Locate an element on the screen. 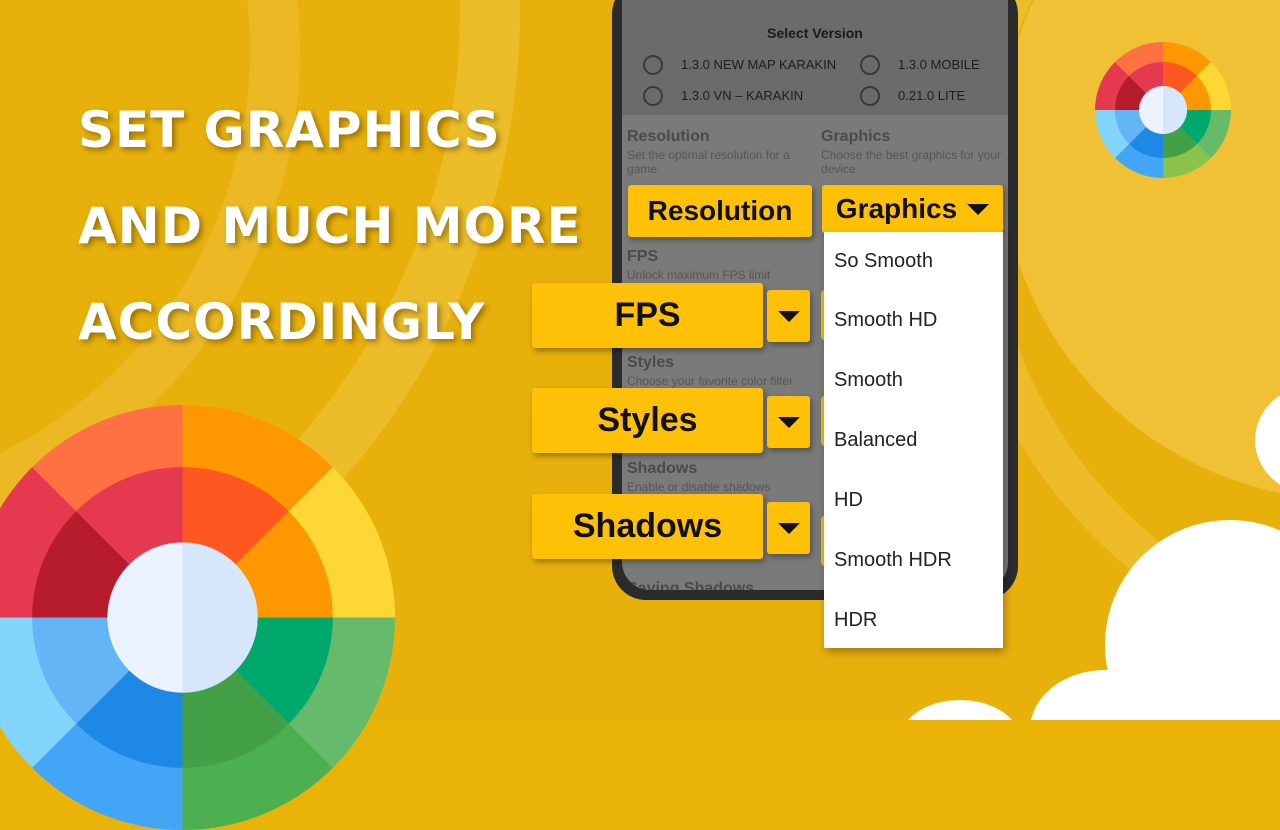  version-option: 1.3.0 VN – KARAKIN is located at coordinates (723, 96).